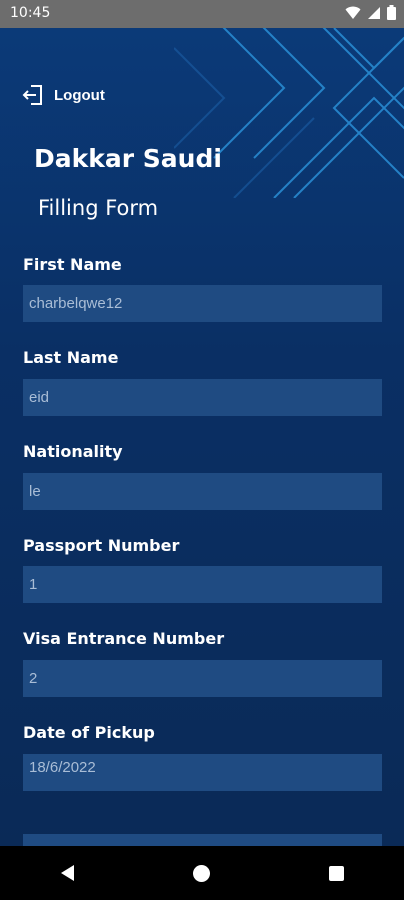 The width and height of the screenshot is (404, 900). Describe the element at coordinates (391, 12) in the screenshot. I see `battery-icon` at that location.